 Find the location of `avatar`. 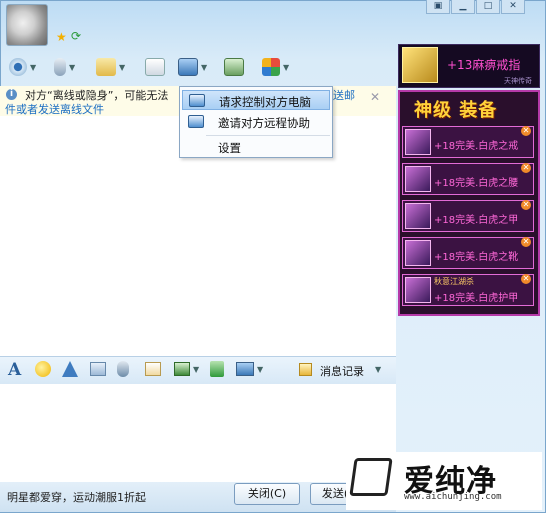

avatar is located at coordinates (27, 25).